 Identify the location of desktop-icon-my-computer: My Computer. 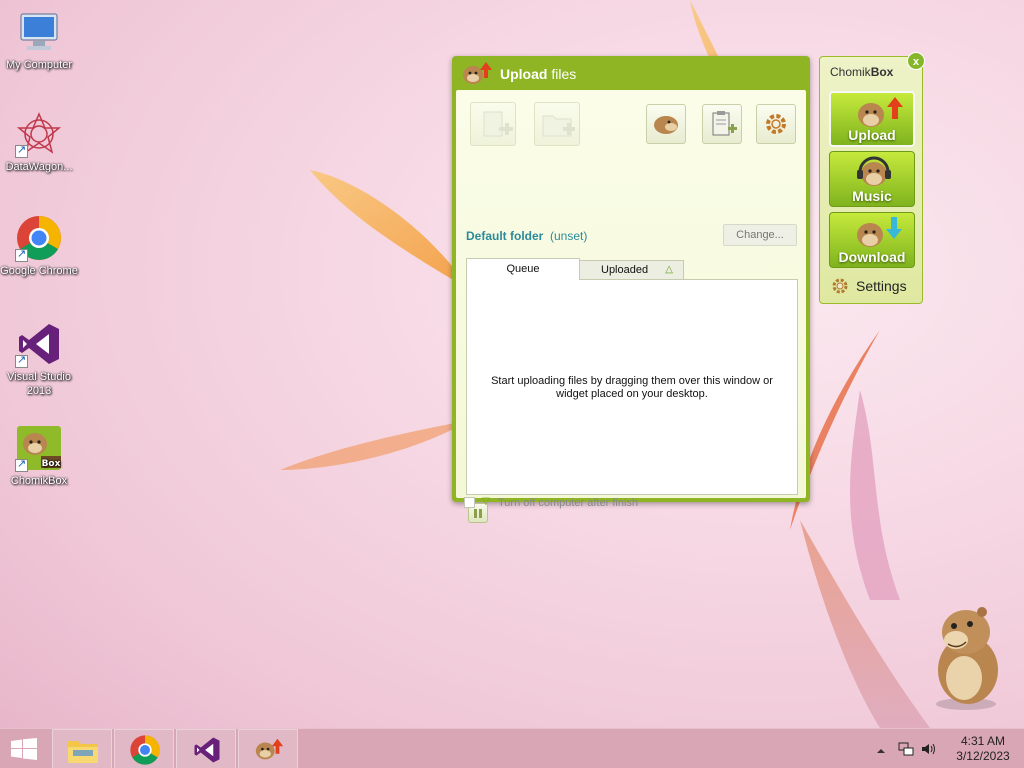
(39, 40).